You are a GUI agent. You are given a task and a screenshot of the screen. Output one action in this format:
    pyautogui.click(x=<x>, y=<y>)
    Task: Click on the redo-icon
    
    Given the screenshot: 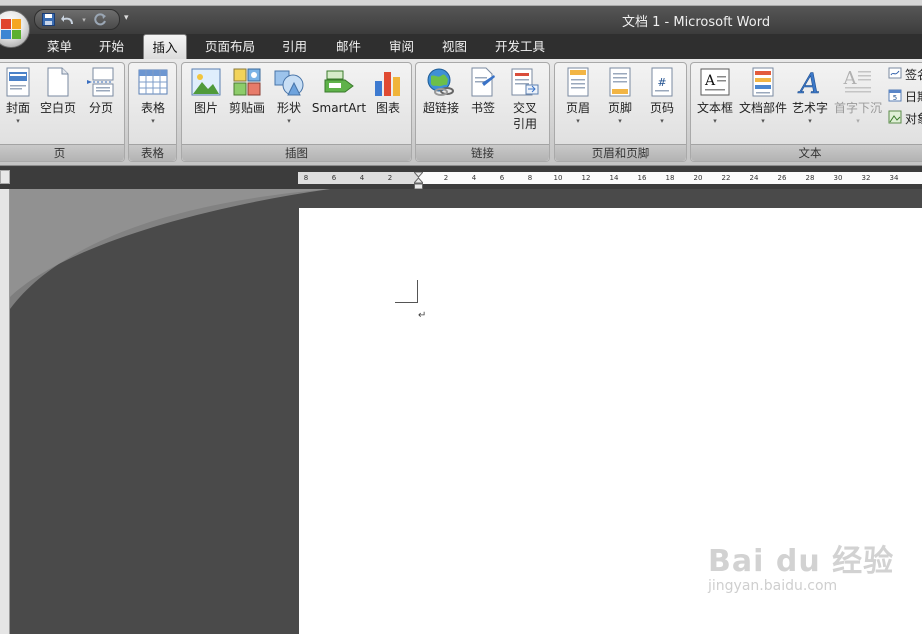 What is the action you would take?
    pyautogui.click(x=100, y=20)
    